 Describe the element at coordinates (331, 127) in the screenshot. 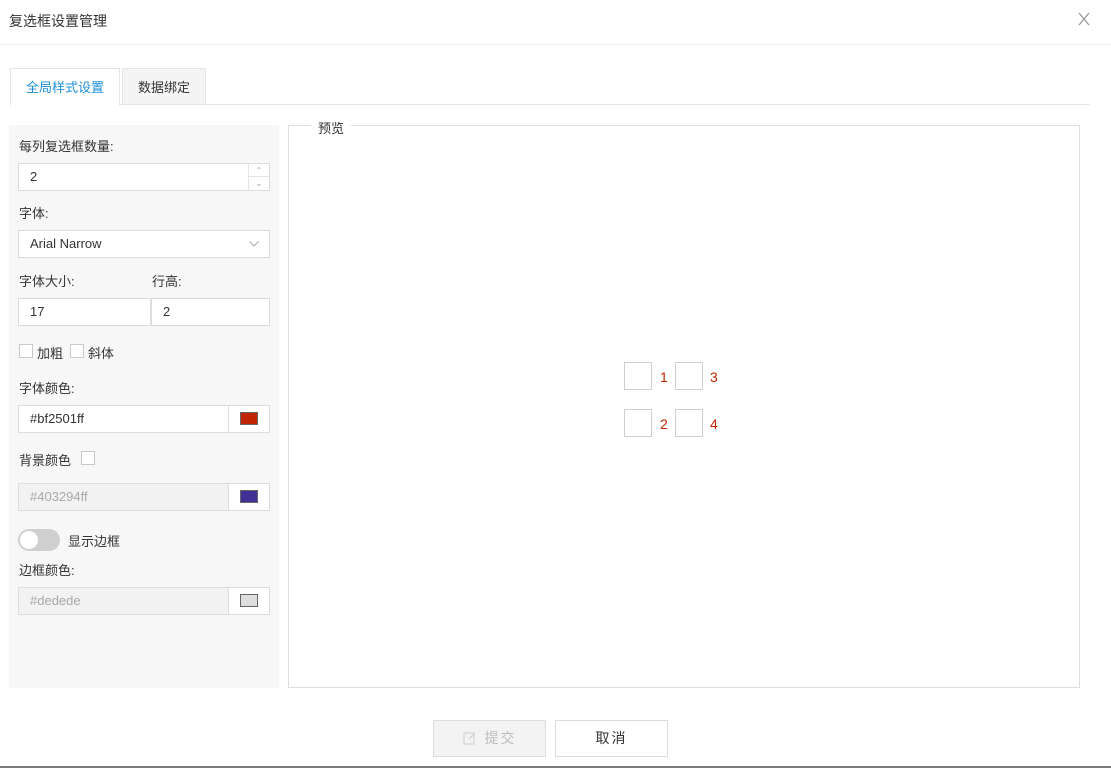

I see `preview-legend: 预览` at that location.